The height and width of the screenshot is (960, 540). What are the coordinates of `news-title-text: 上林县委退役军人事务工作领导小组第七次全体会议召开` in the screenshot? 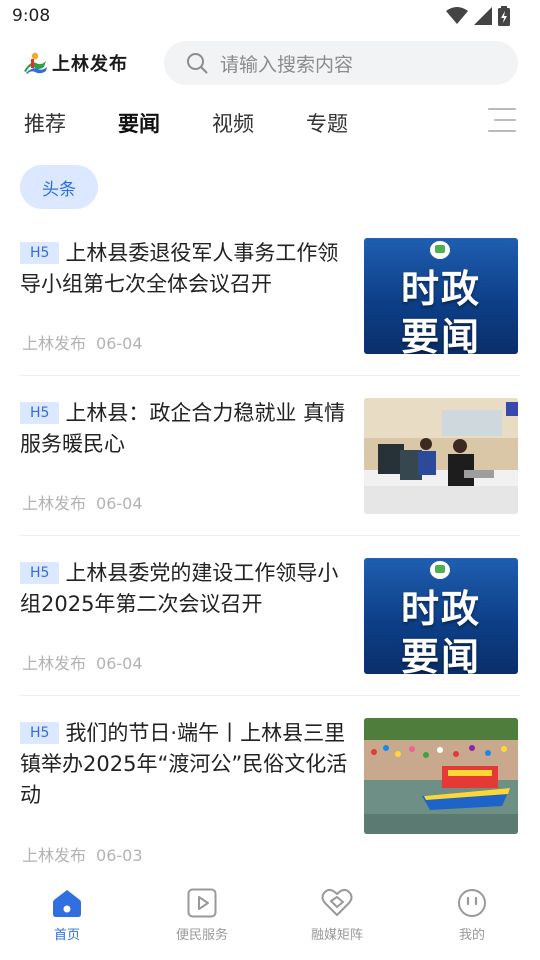 It's located at (179, 268).